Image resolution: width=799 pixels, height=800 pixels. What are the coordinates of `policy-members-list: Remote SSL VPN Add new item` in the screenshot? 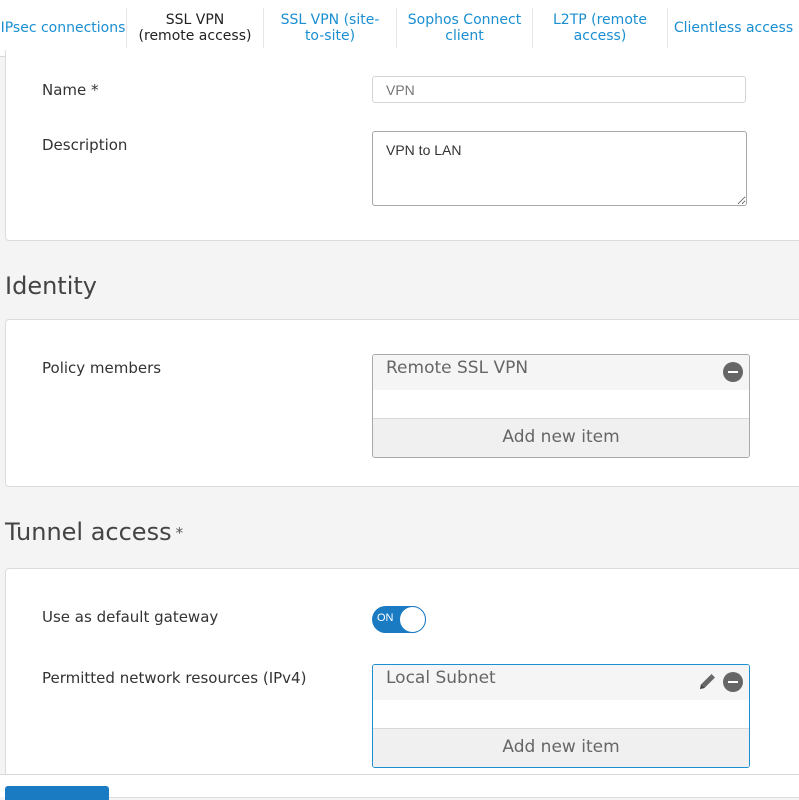 It's located at (561, 406).